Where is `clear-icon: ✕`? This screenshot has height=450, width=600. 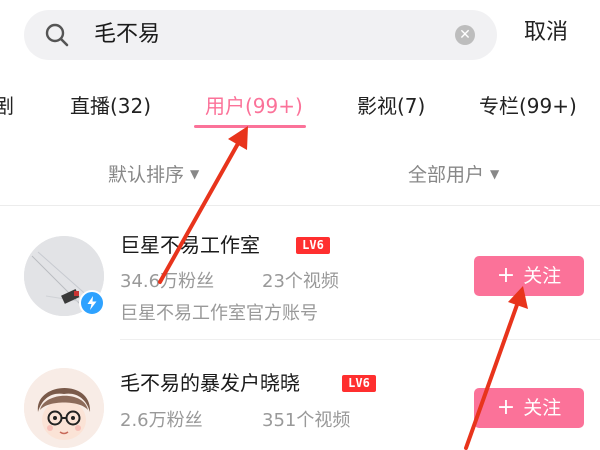
clear-icon: ✕ is located at coordinates (465, 35).